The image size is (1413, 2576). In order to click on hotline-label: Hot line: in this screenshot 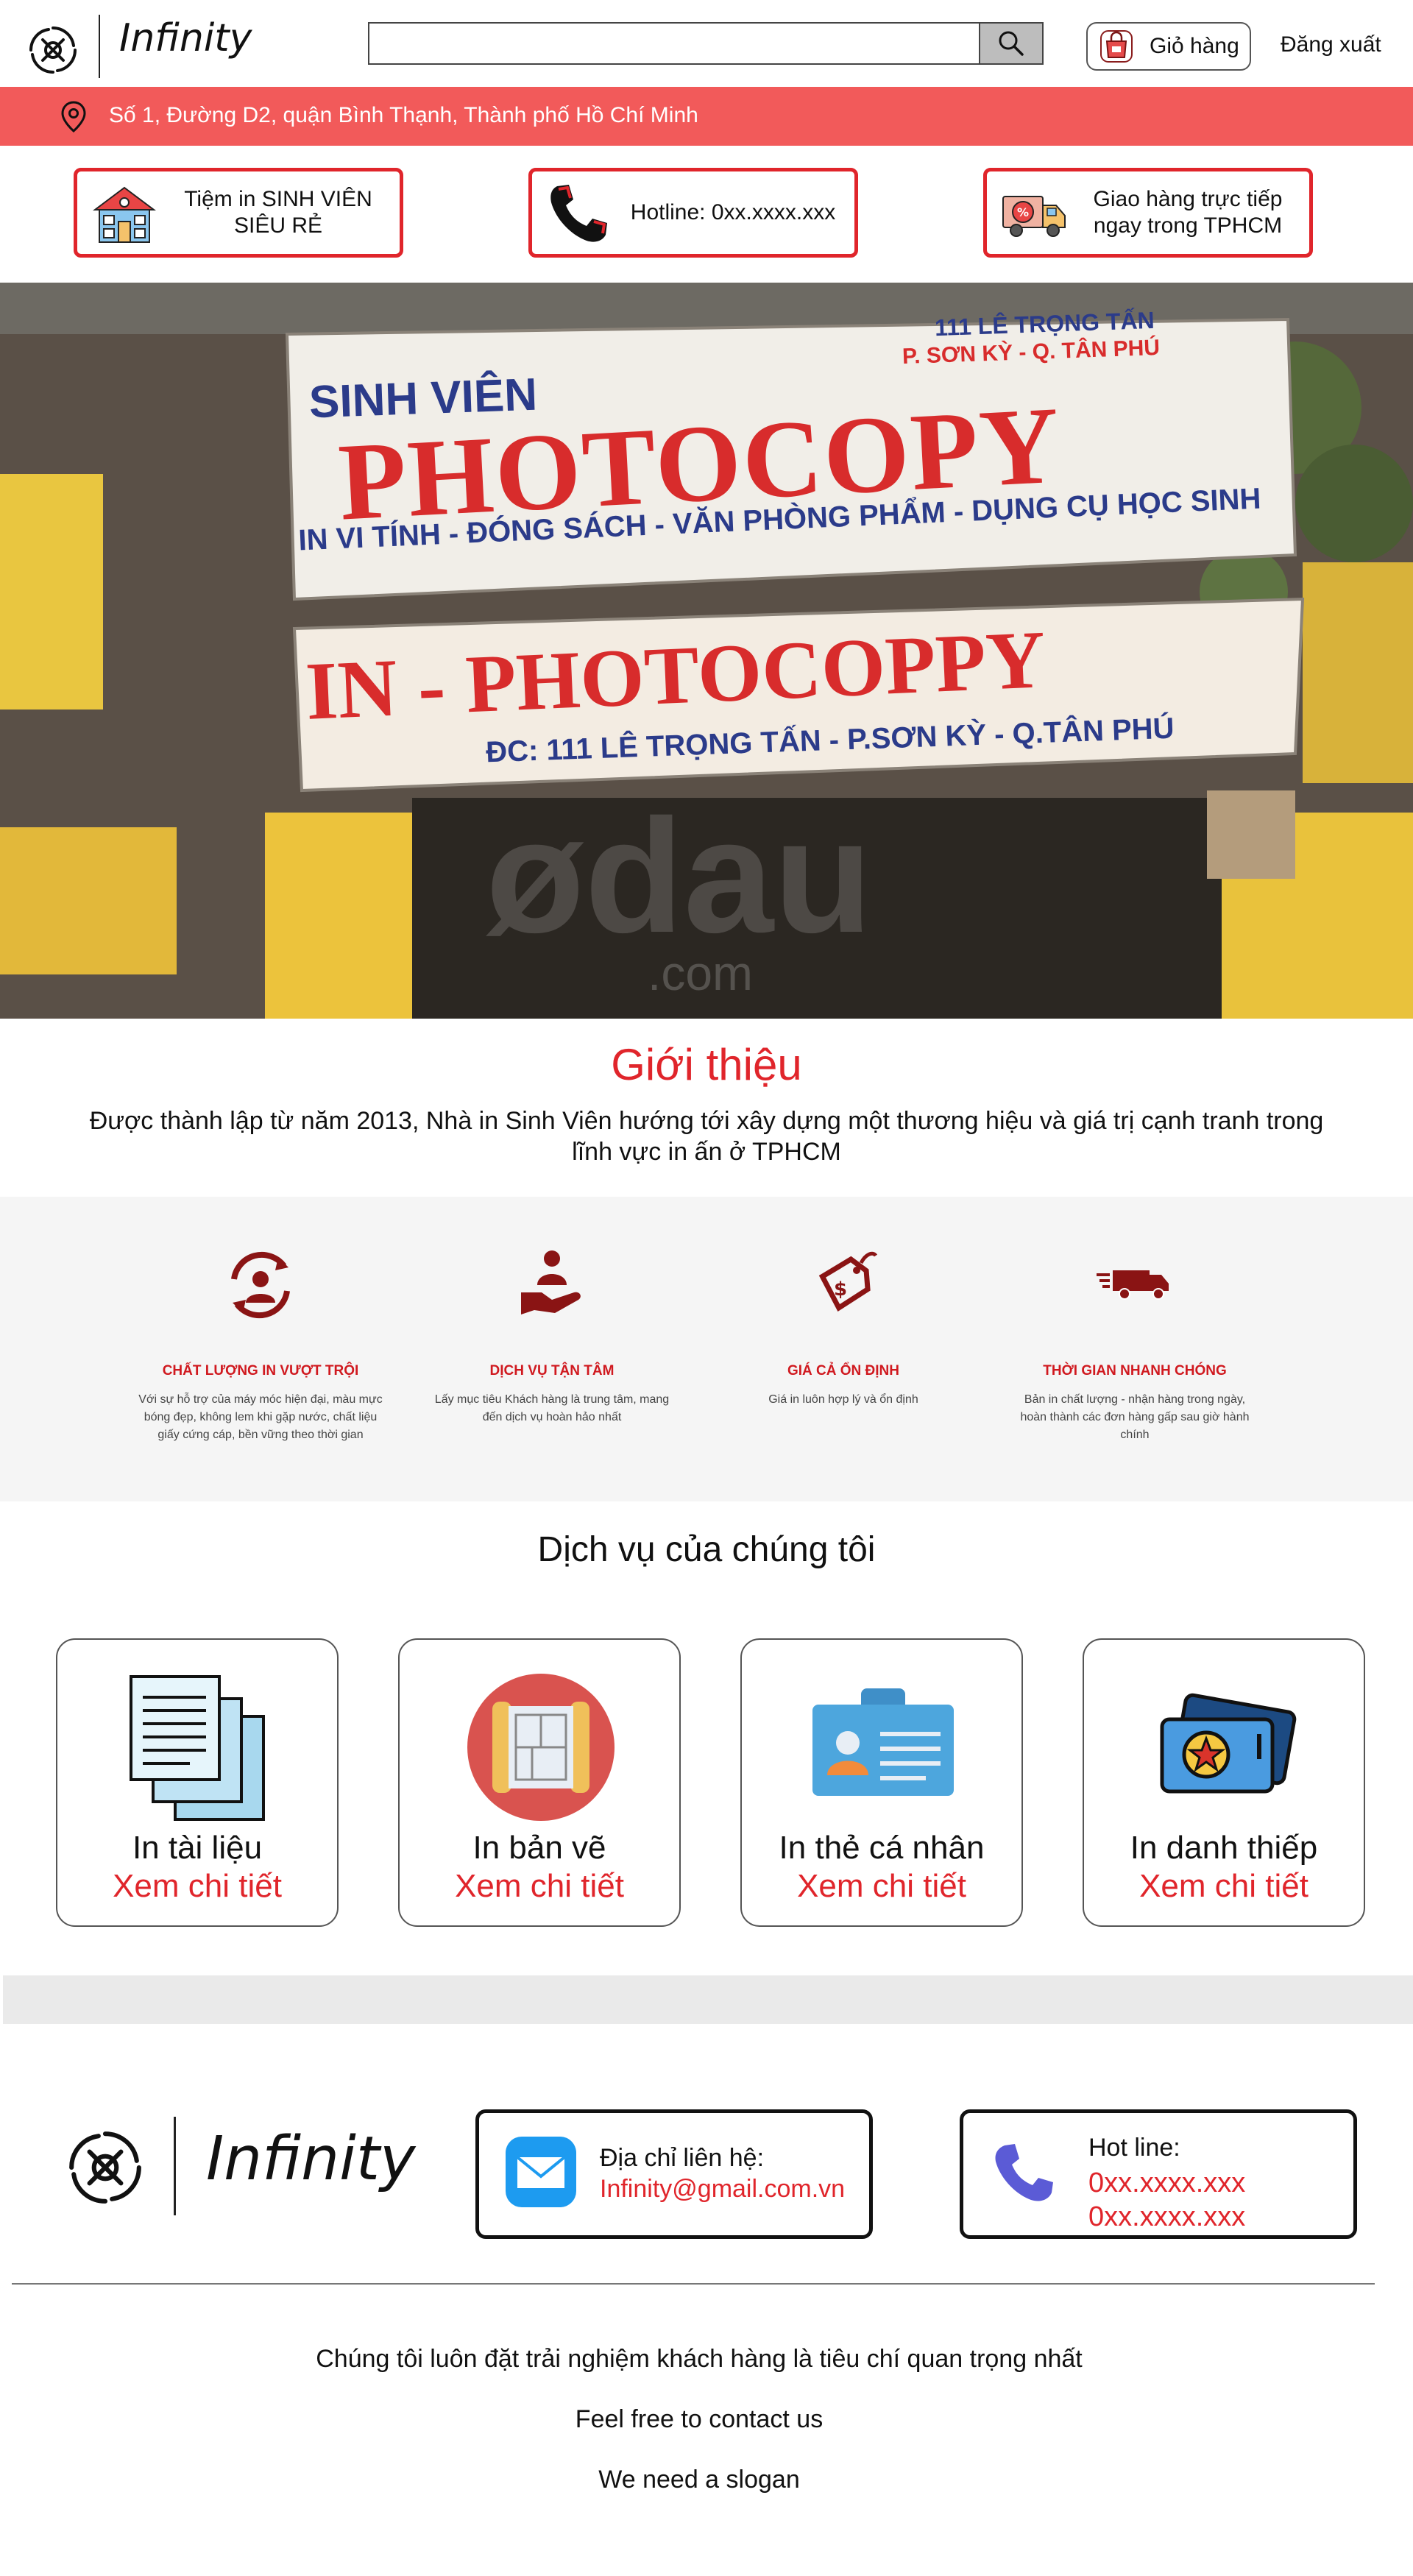, I will do `click(1134, 2148)`.